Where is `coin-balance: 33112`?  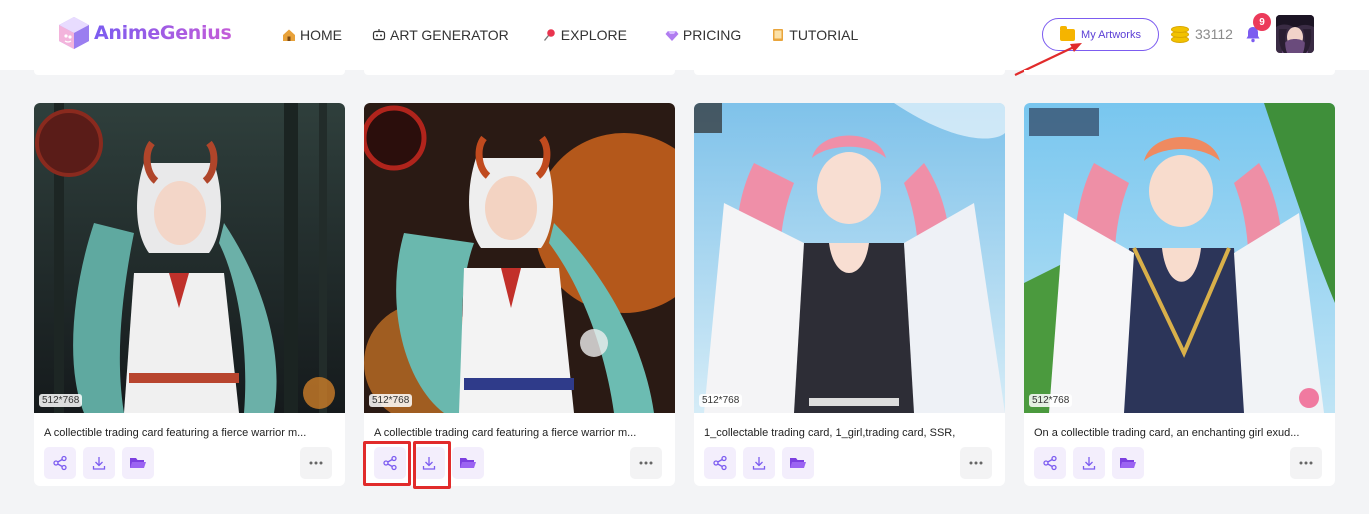 coin-balance: 33112 is located at coordinates (1202, 34).